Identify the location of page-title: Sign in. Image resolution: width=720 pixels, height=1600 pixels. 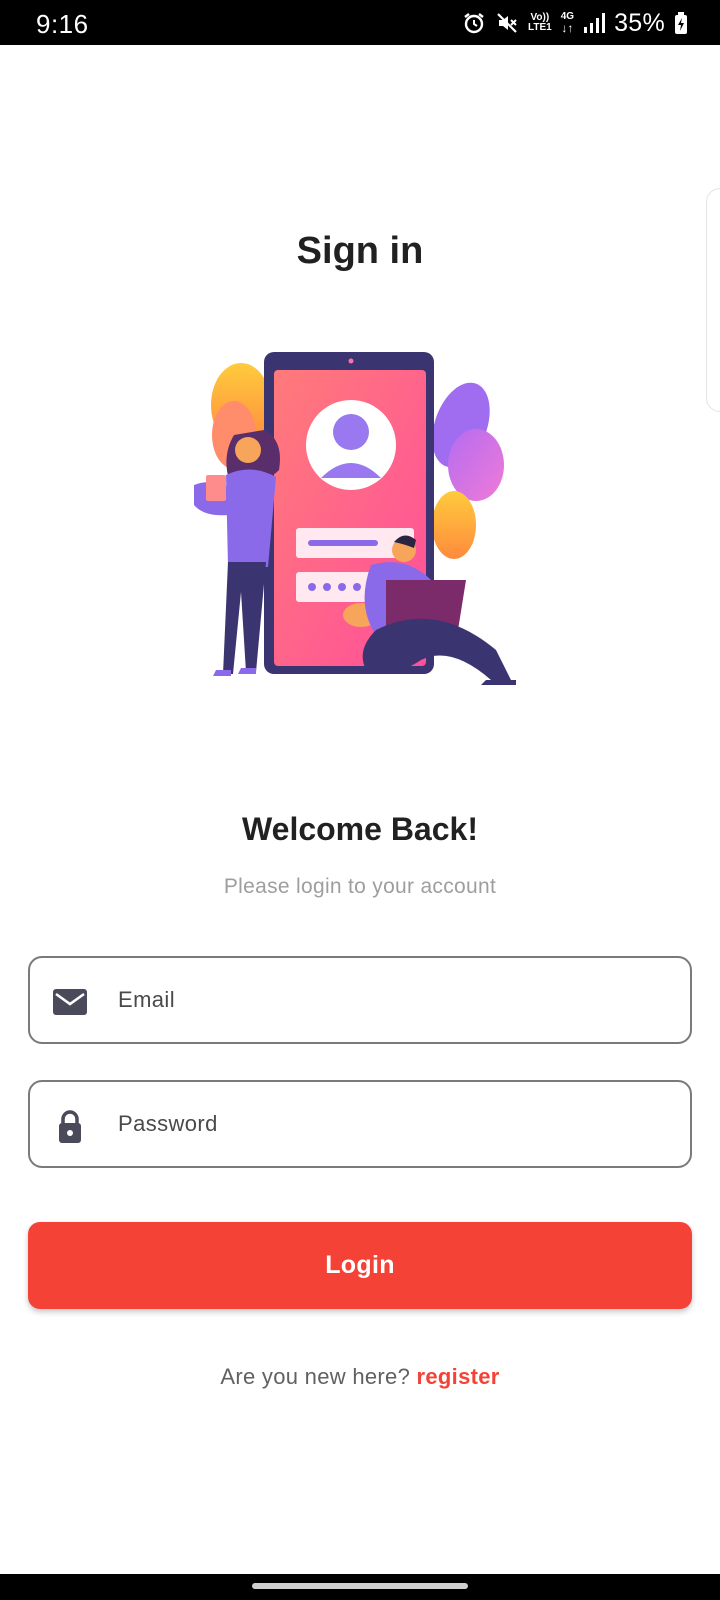
(360, 251).